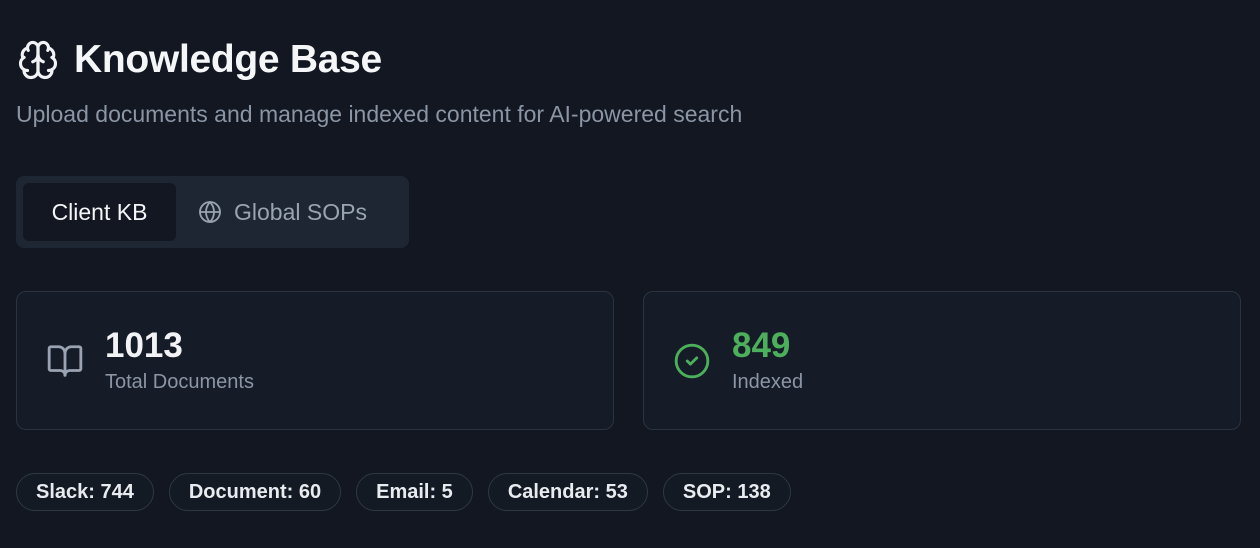 This screenshot has height=548, width=1260. What do you see at coordinates (761, 345) in the screenshot?
I see `indexed-value: 849` at bounding box center [761, 345].